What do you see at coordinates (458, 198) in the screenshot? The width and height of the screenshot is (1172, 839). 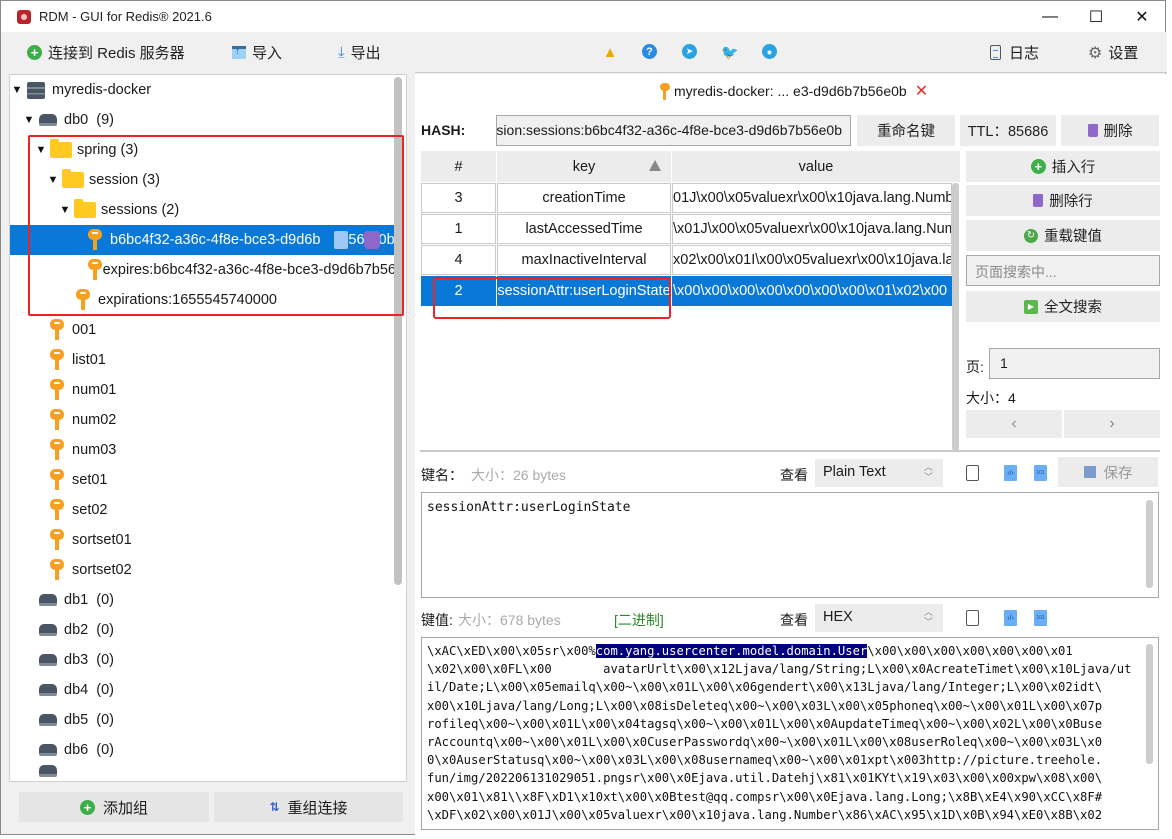 I see `row-index-cell: 3` at bounding box center [458, 198].